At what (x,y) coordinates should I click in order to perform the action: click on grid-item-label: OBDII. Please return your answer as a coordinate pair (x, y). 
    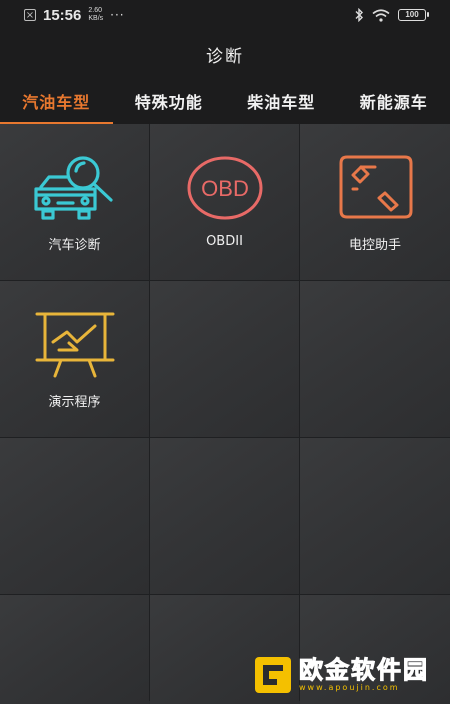
    Looking at the image, I should click on (224, 241).